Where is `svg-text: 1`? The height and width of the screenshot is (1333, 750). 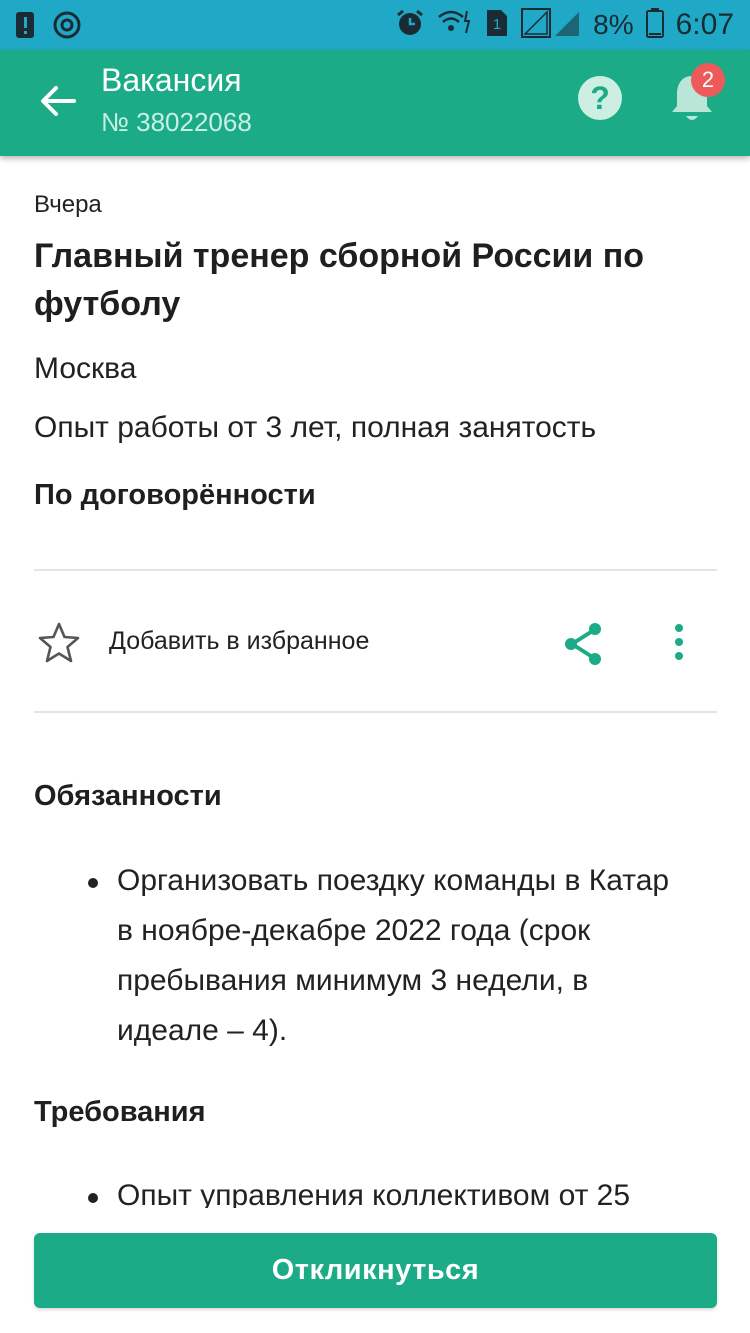
svg-text: 1 is located at coordinates (497, 24).